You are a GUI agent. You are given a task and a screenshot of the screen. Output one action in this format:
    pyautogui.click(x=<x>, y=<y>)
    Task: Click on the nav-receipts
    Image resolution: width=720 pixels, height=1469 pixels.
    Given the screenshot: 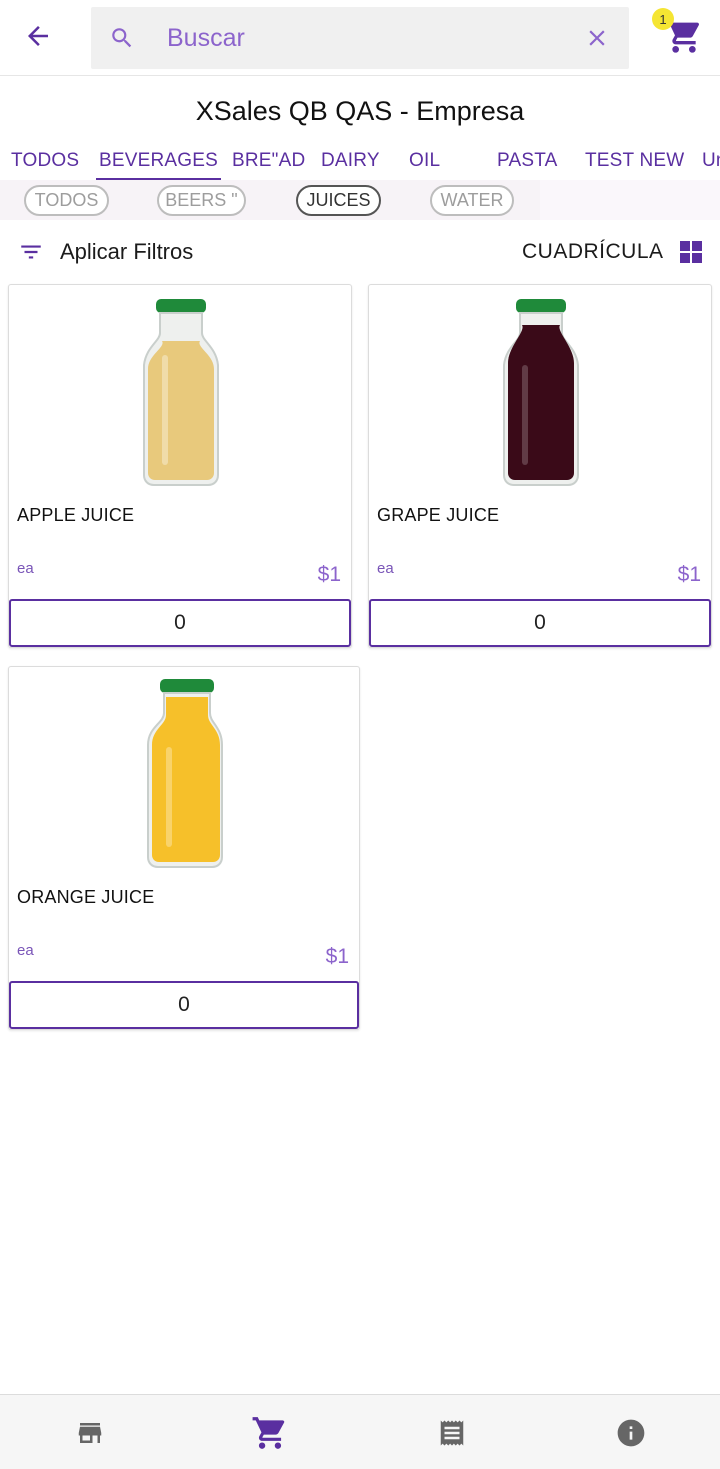 What is the action you would take?
    pyautogui.click(x=452, y=1433)
    